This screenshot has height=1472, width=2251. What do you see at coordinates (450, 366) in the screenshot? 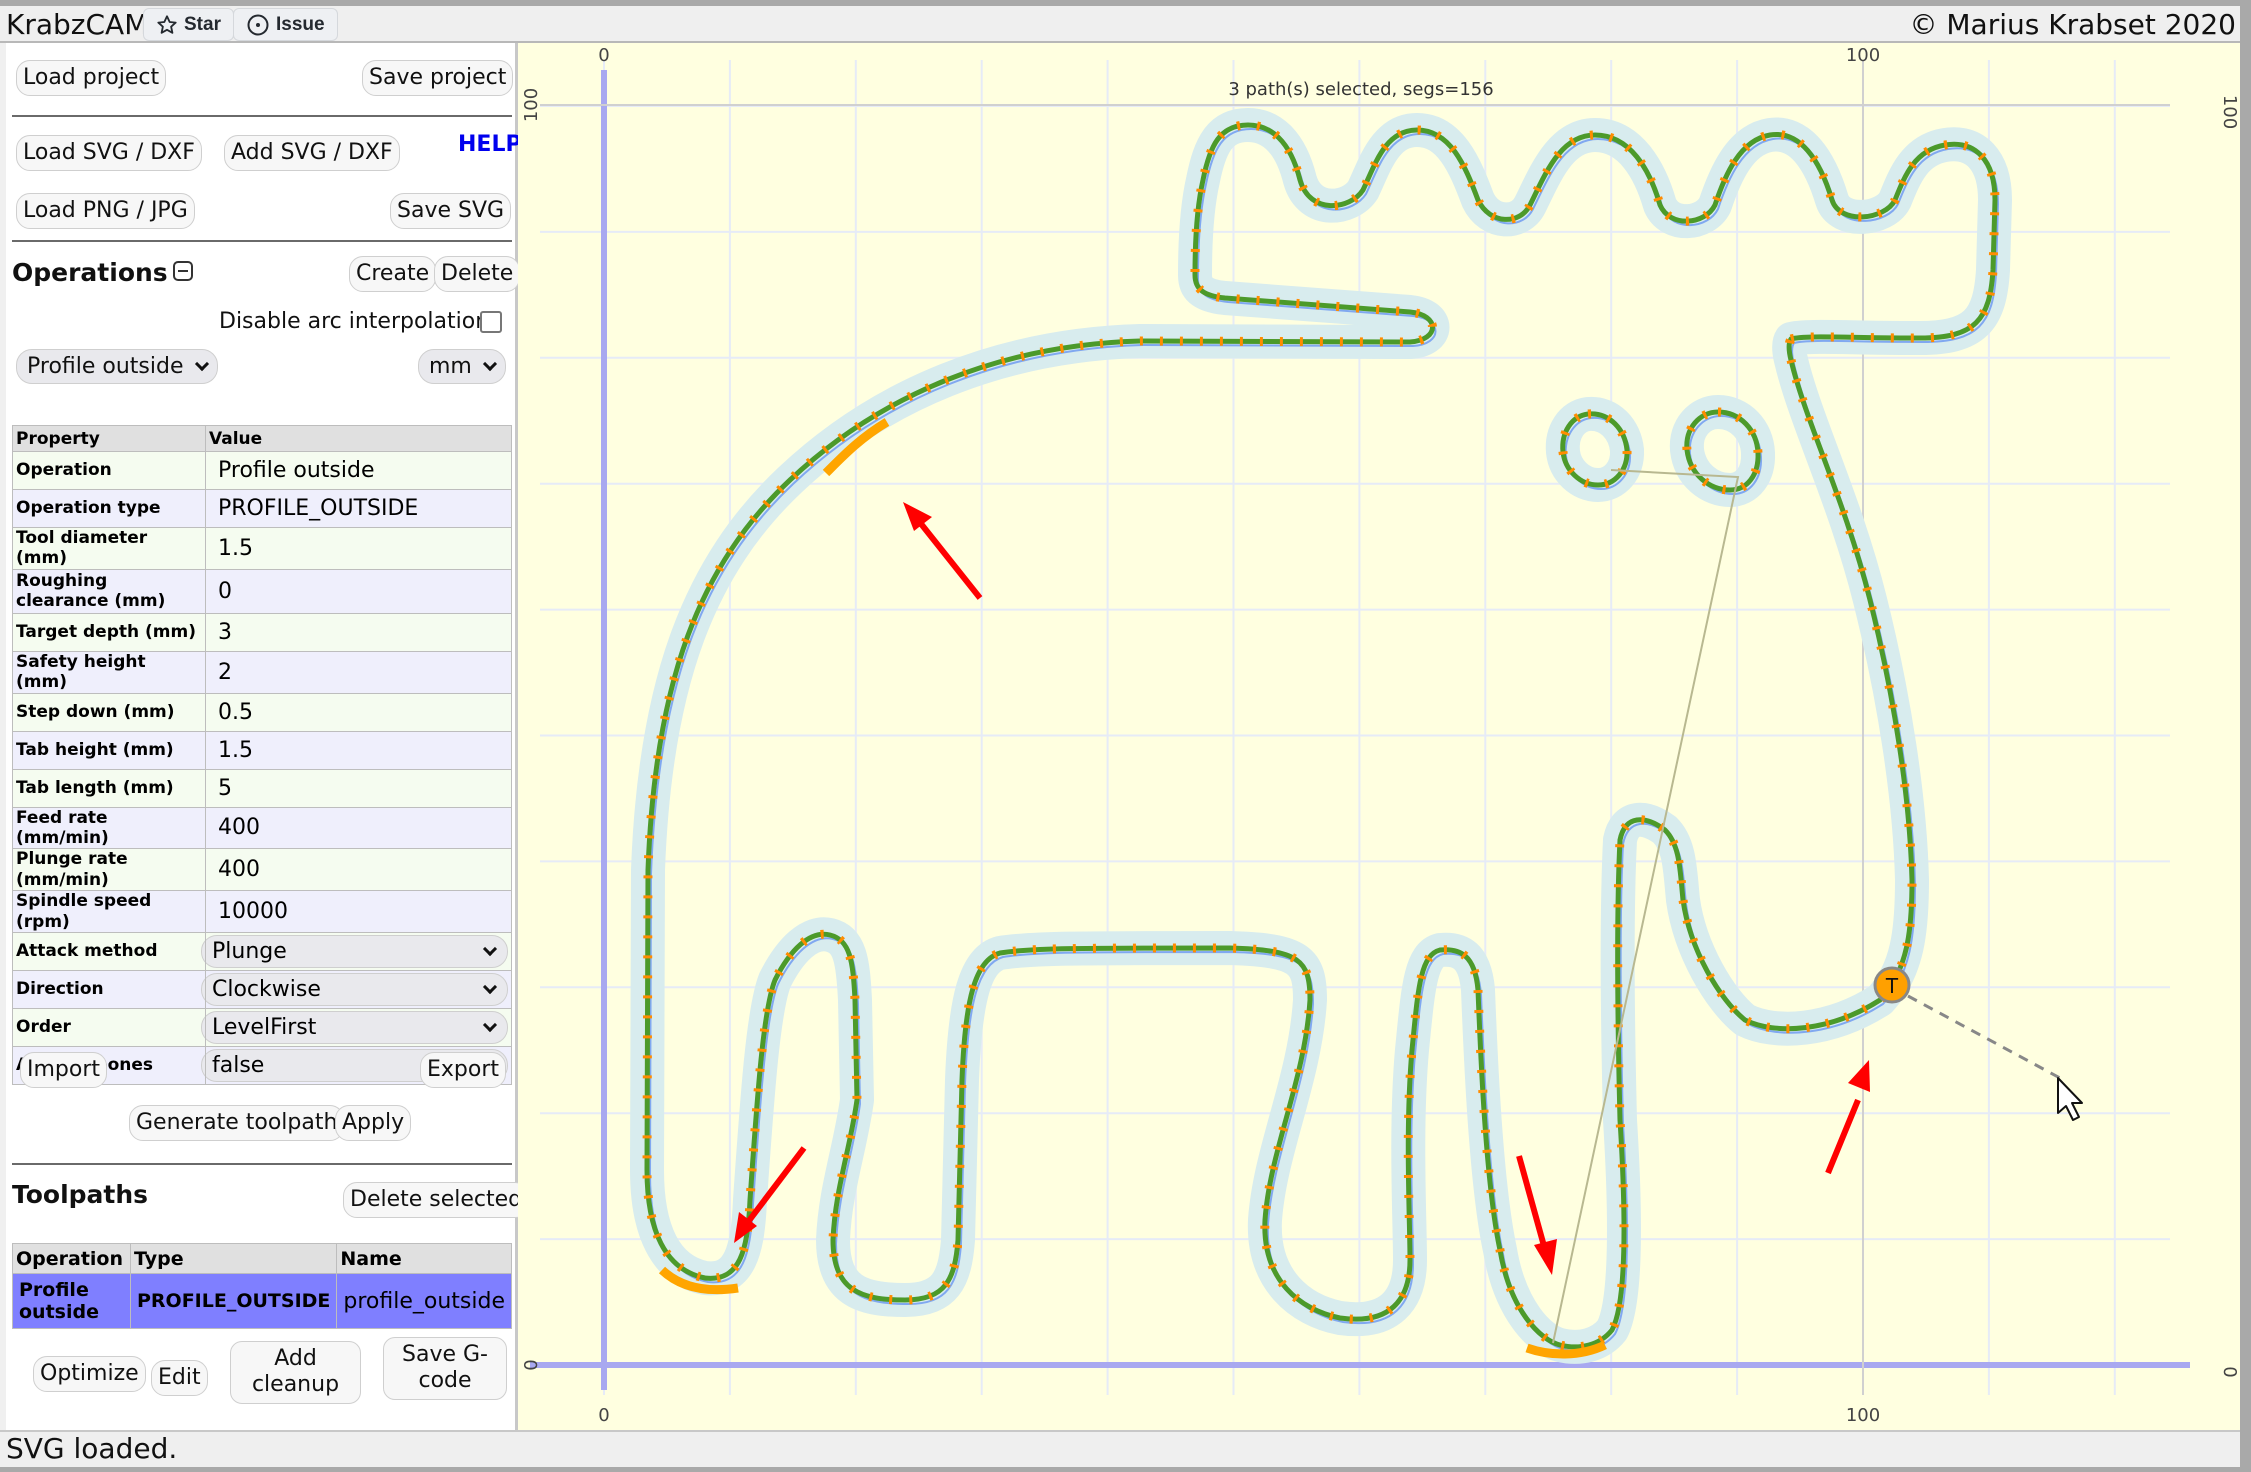
I see `unit-value: mm` at bounding box center [450, 366].